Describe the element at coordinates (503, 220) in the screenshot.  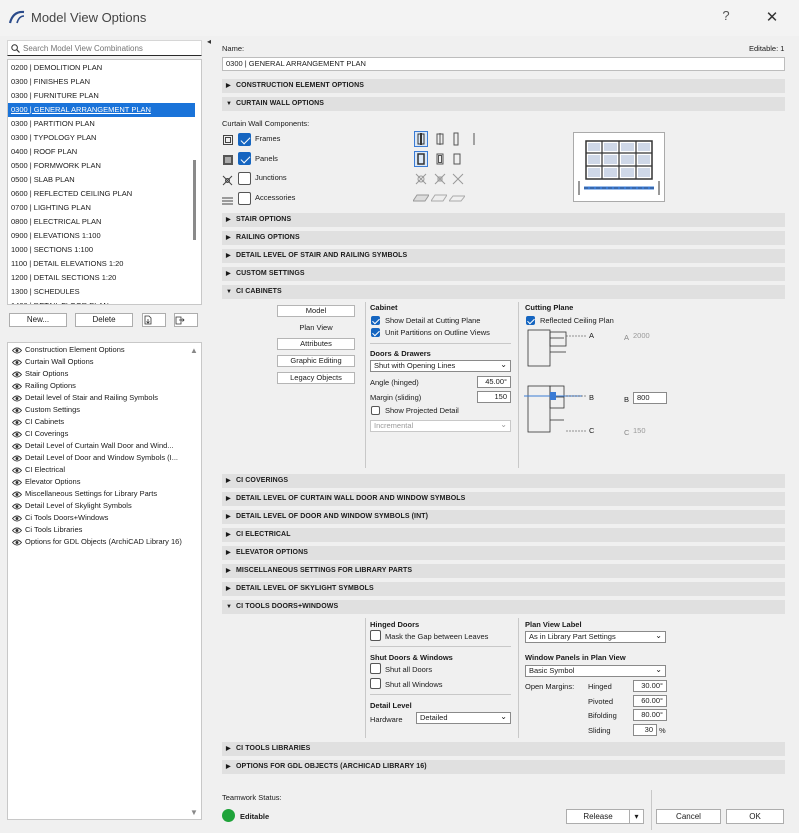
I see `section-stair-options: ▶ STAIR OPTIONS` at that location.